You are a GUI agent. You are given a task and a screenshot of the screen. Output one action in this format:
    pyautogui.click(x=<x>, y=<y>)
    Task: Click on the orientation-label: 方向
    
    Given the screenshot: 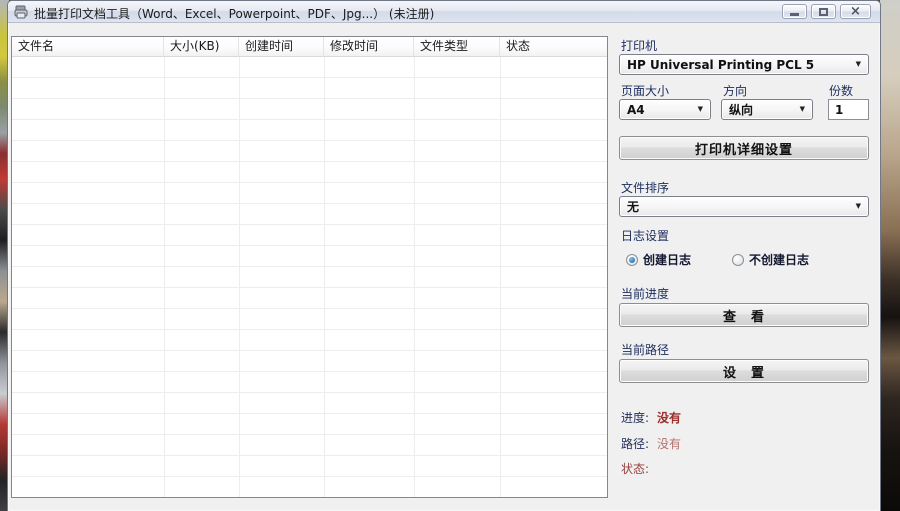 What is the action you would take?
    pyautogui.click(x=735, y=91)
    